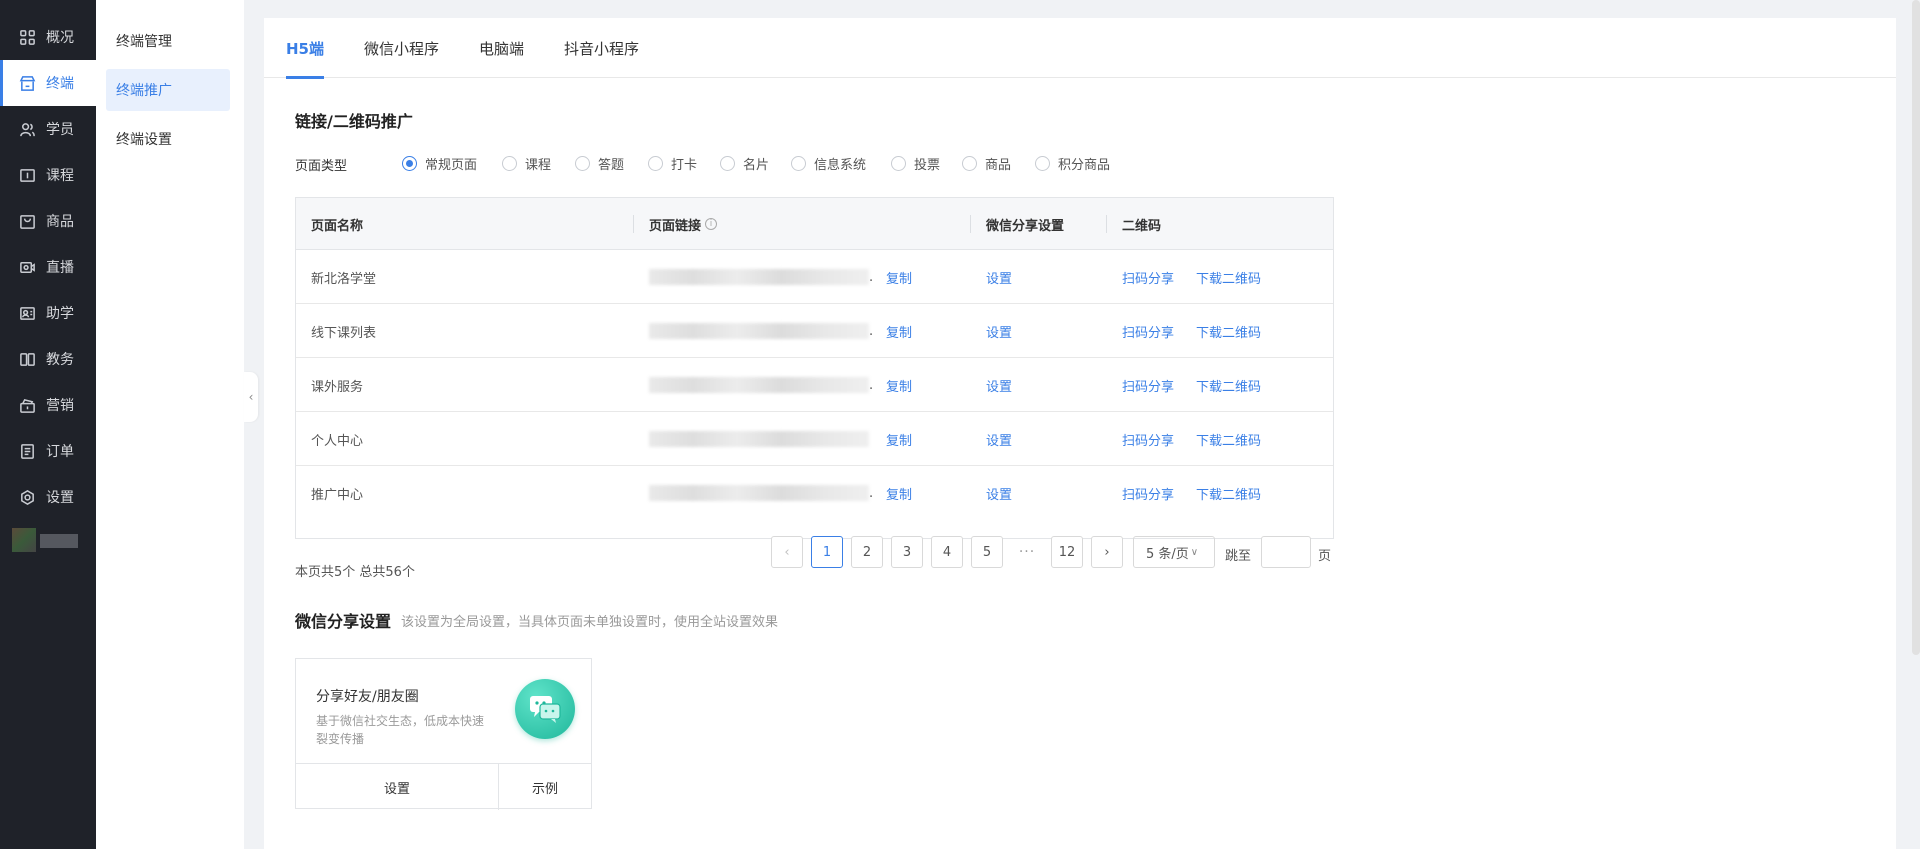 The width and height of the screenshot is (1920, 849). I want to click on book-icon, so click(27, 359).